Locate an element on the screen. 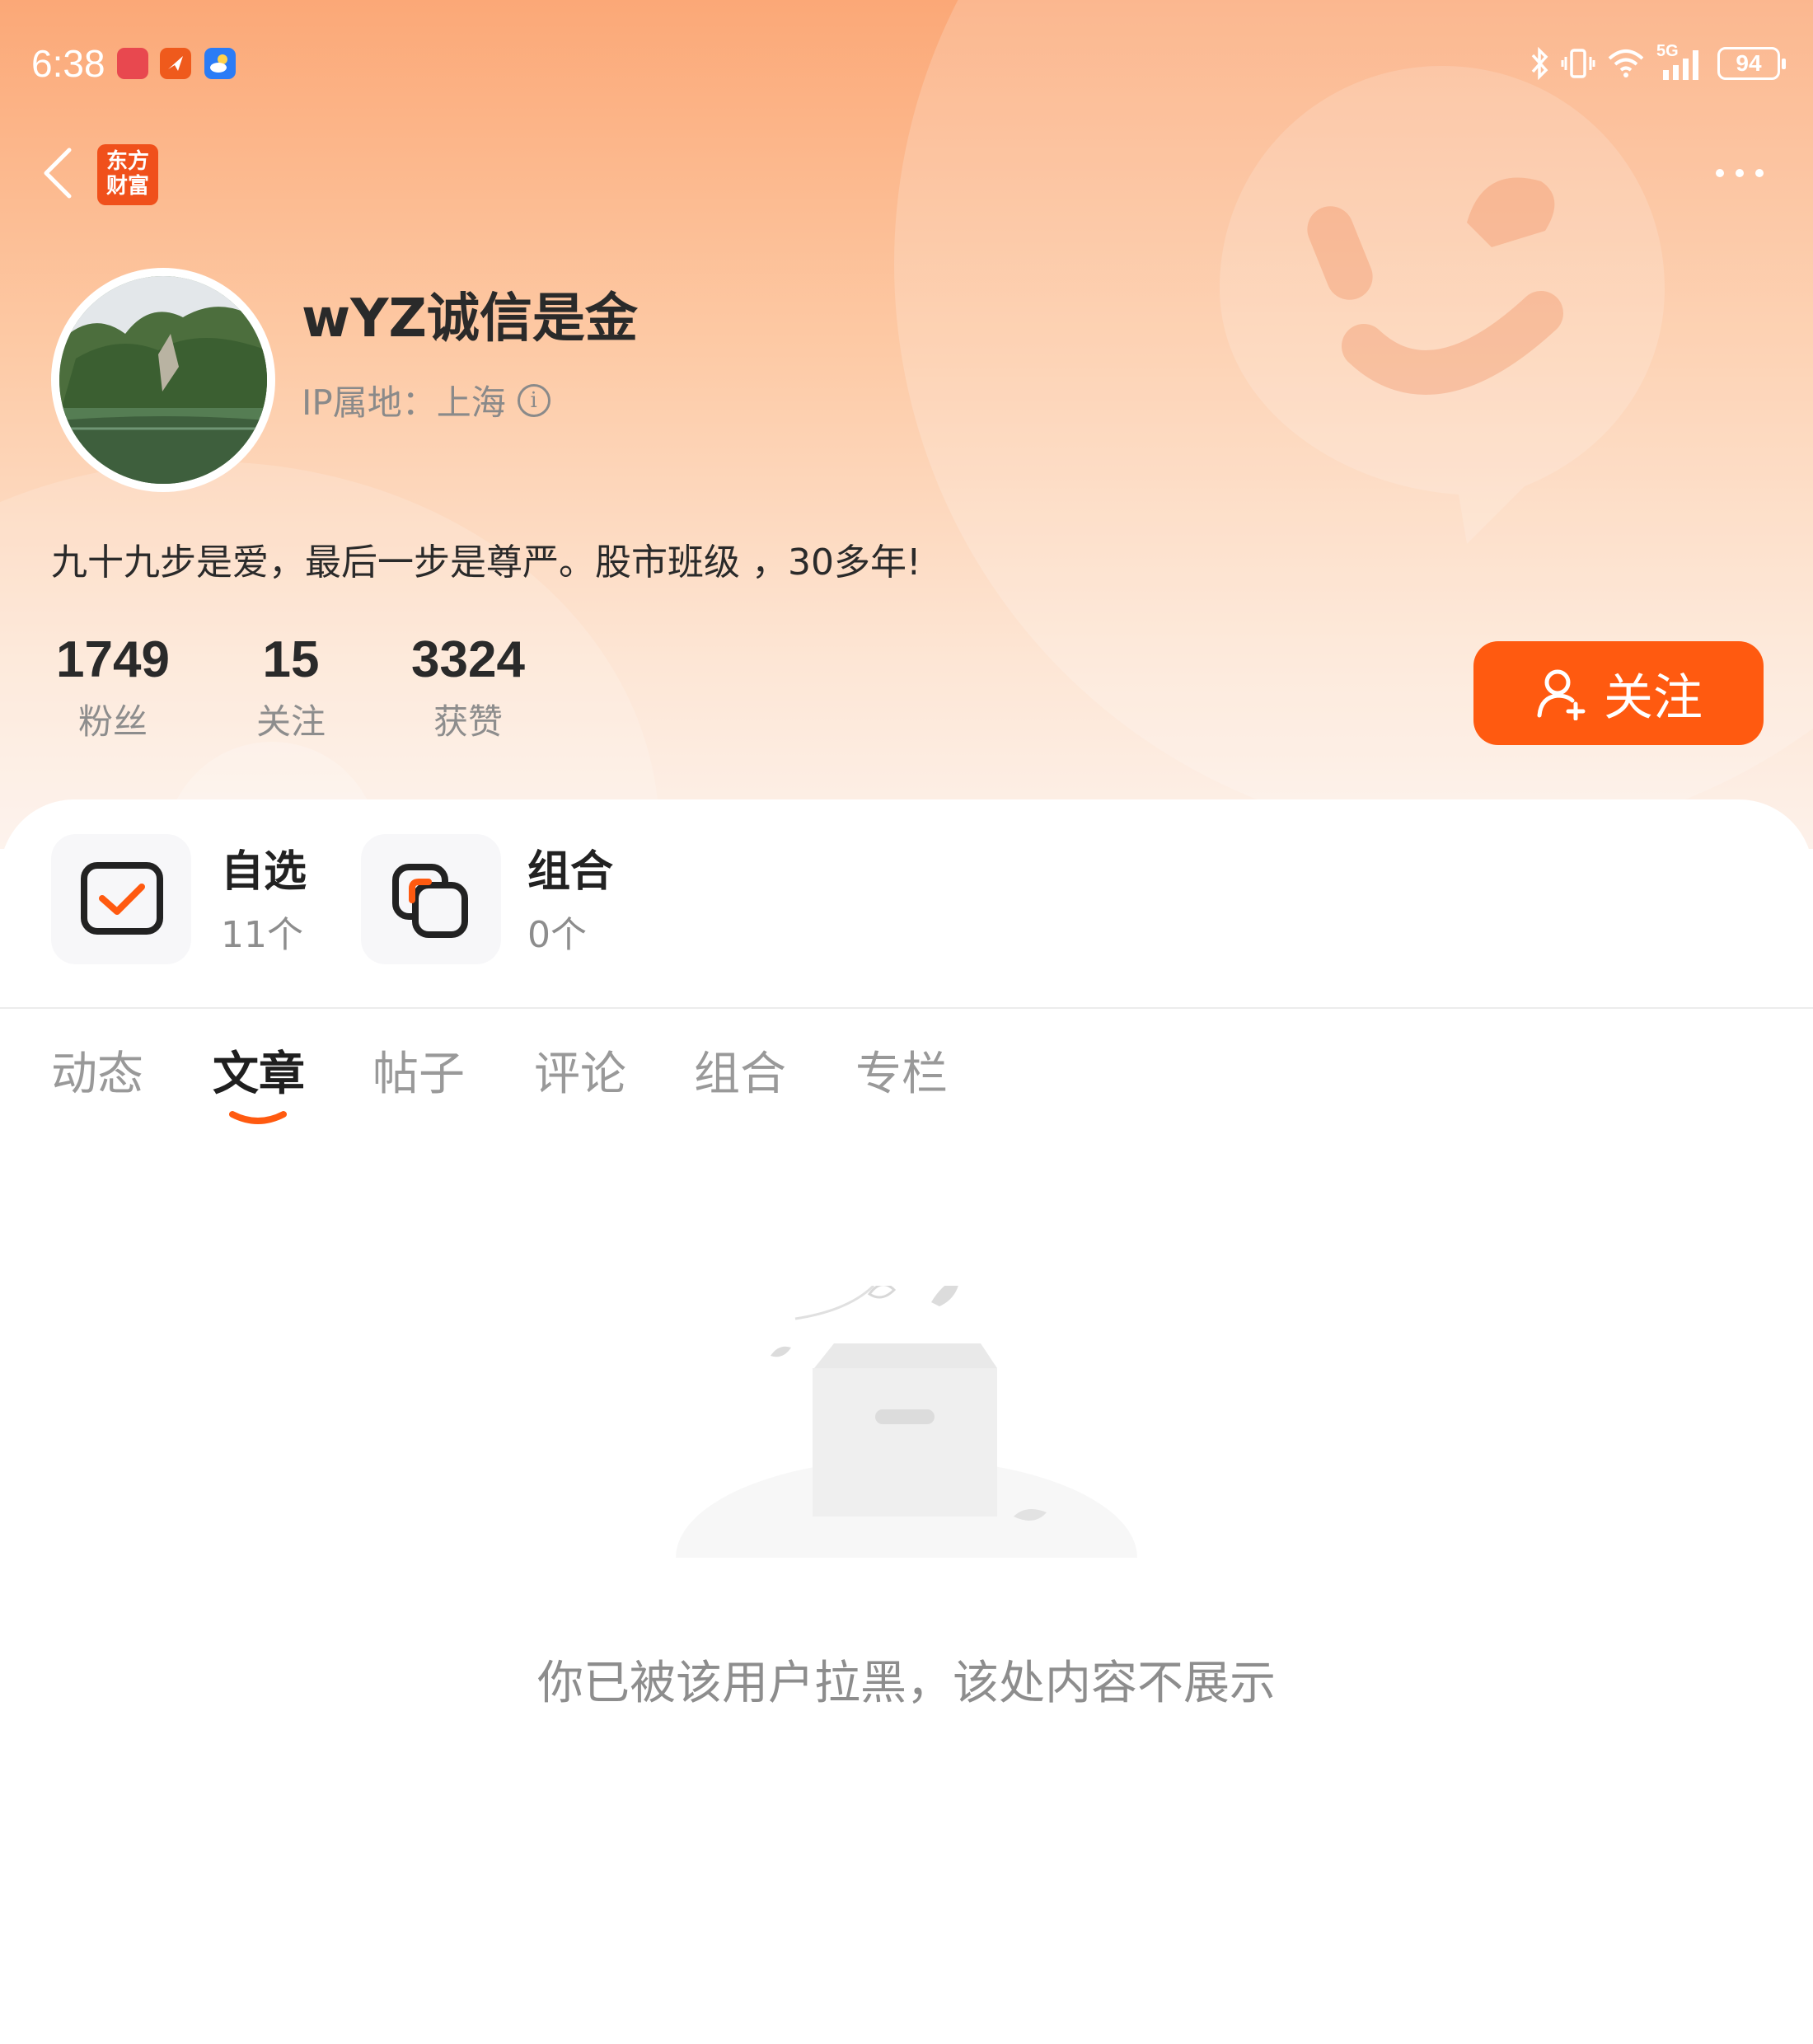 The width and height of the screenshot is (1813, 2044). watchlist-count: 11个 is located at coordinates (262, 935).